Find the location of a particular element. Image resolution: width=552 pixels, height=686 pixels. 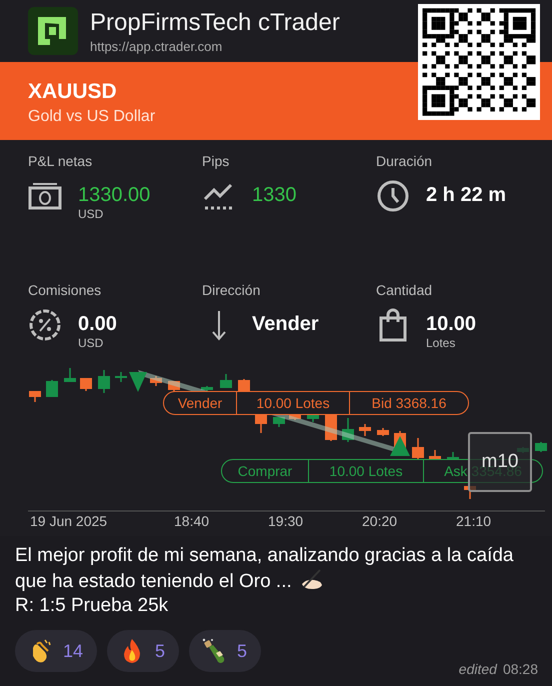

stat-value: 10.00 is located at coordinates (451, 324).